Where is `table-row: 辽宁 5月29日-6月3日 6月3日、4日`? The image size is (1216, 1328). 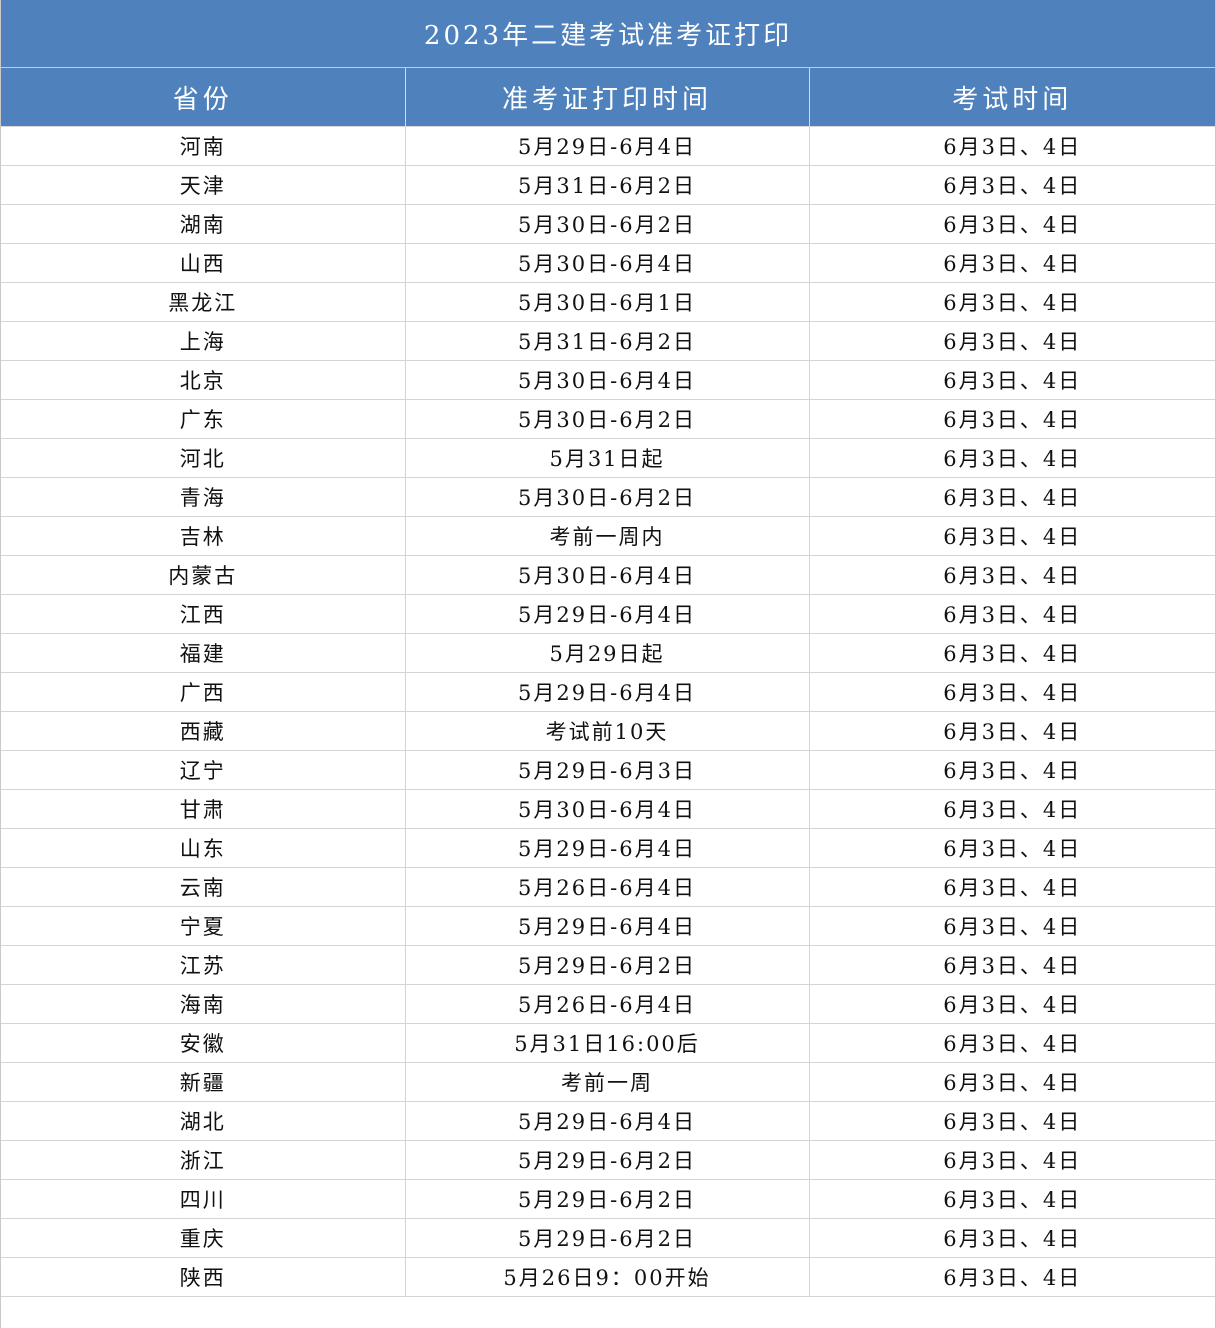
table-row: 辽宁 5月29日-6月3日 6月3日、4日 is located at coordinates (608, 770).